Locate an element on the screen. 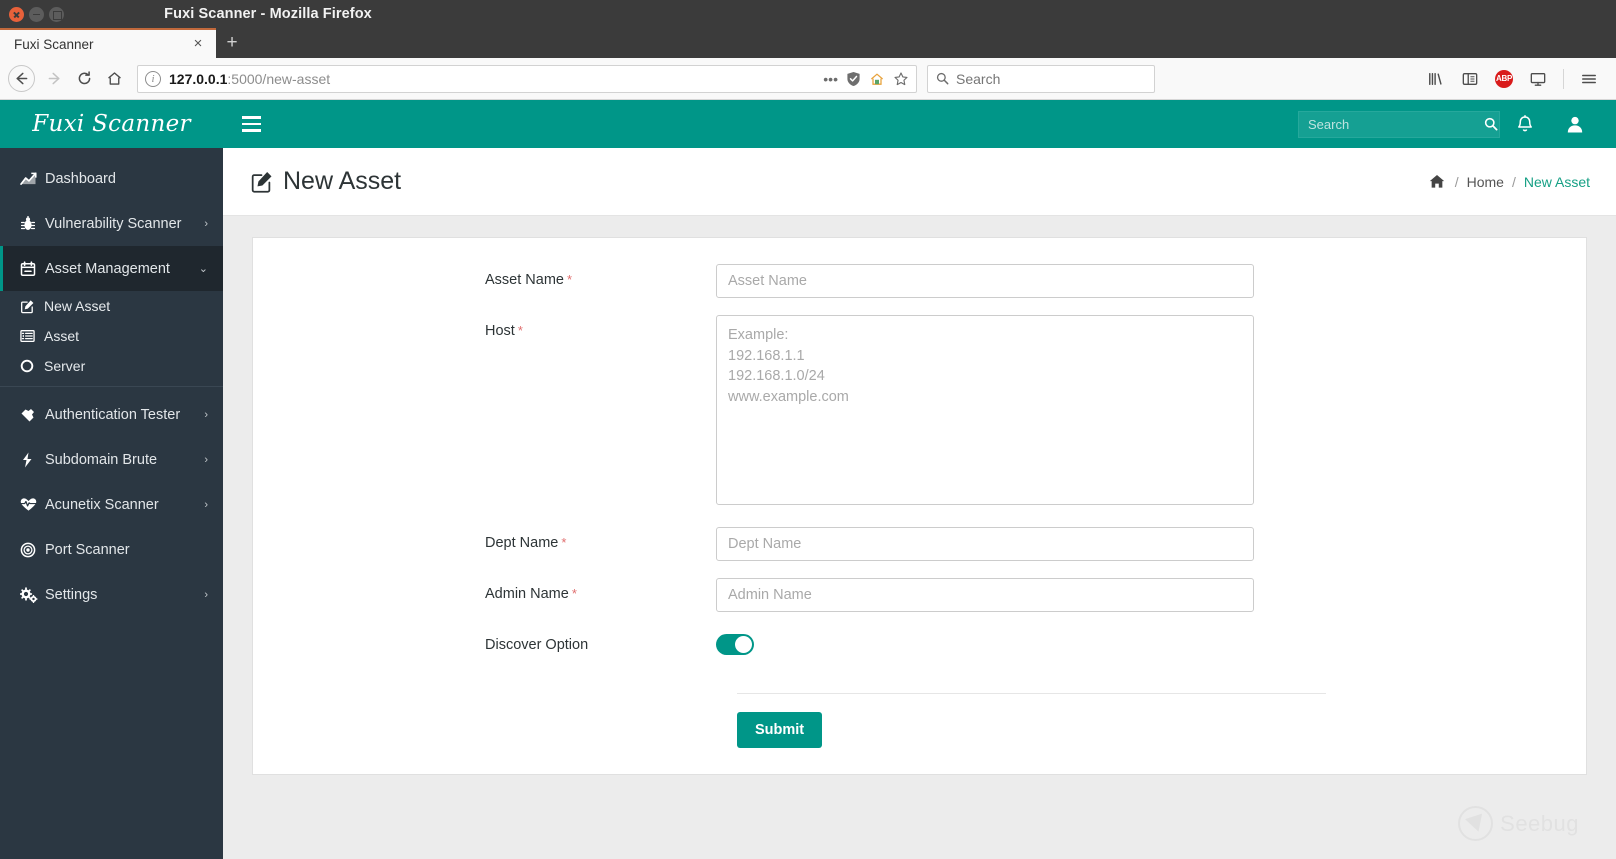  url-bar: i 127.0.0.1:5000/new-asset ••• is located at coordinates (527, 78).